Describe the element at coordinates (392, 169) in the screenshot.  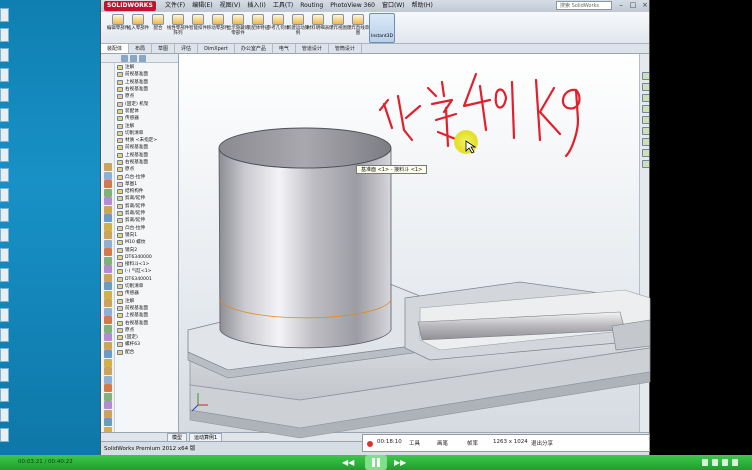
I see `hover-tooltip: 基准面 <1> - 接料斗 <1>` at that location.